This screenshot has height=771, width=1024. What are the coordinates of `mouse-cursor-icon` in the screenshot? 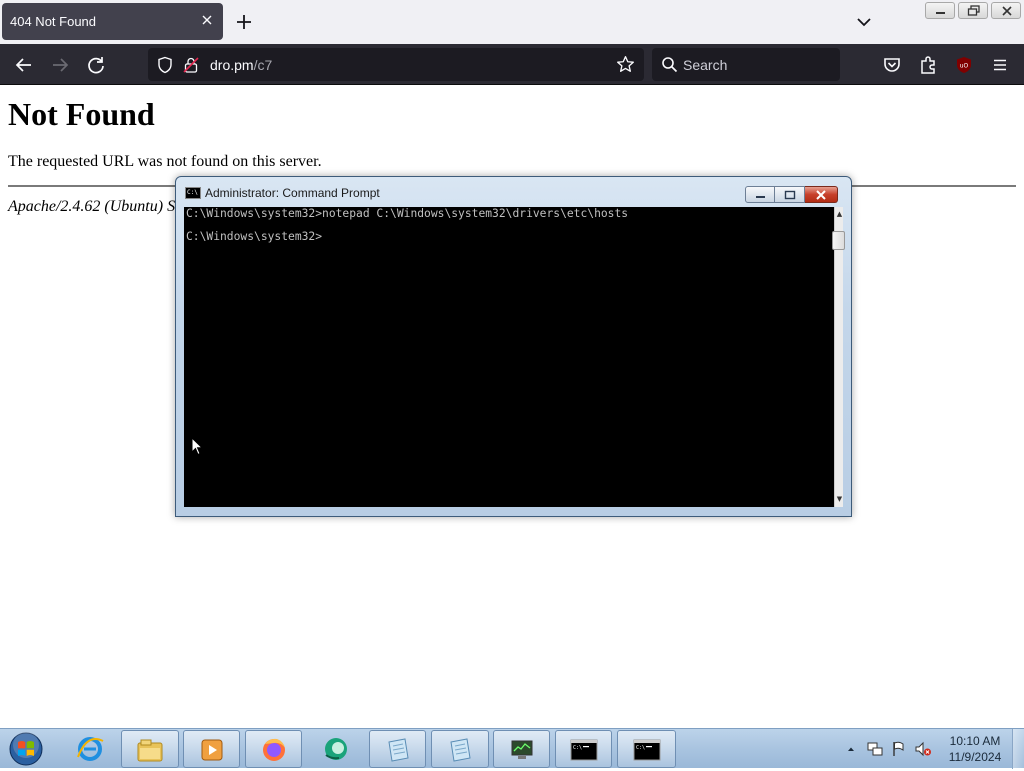 It's located at (197, 446).